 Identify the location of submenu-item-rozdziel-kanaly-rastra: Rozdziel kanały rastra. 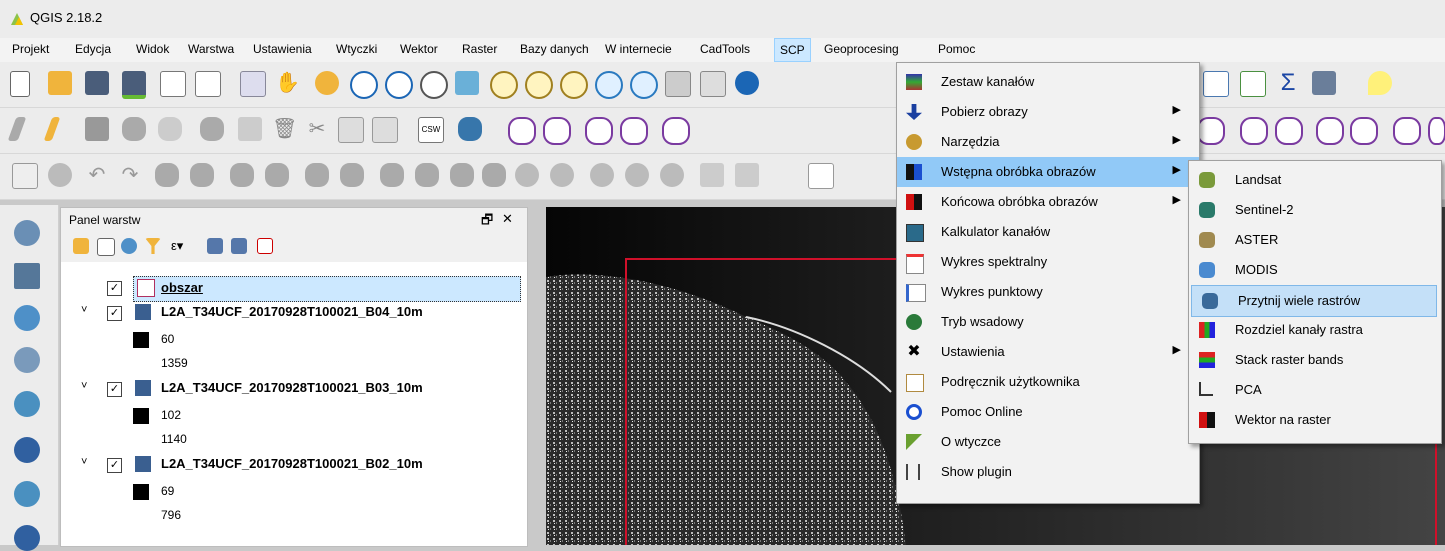
(1315, 330).